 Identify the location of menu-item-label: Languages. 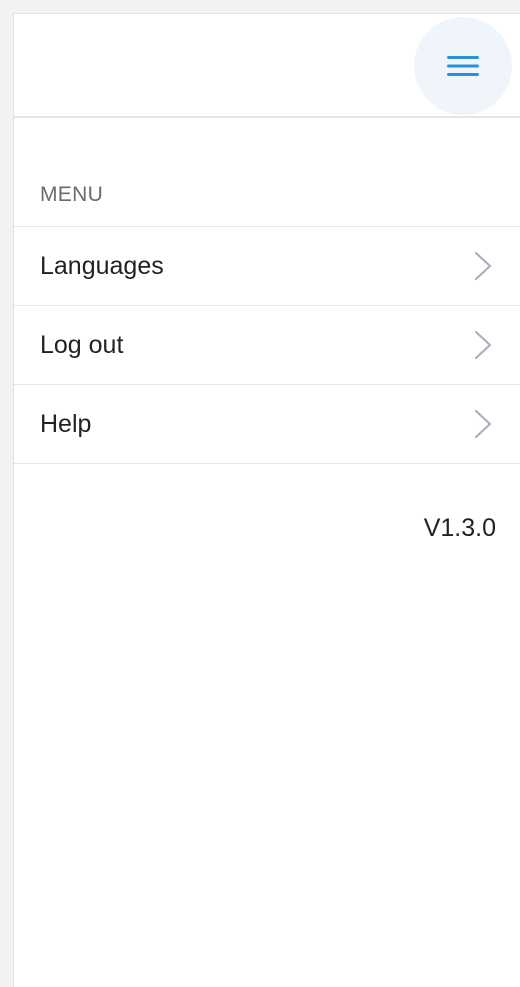
(102, 266).